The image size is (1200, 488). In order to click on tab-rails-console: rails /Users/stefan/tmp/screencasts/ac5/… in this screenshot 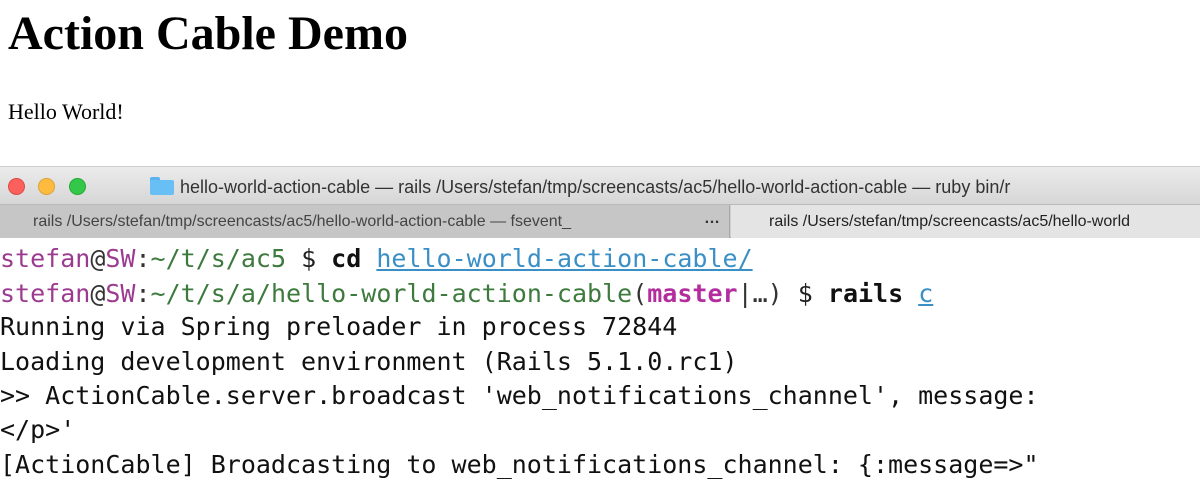, I will do `click(965, 221)`.